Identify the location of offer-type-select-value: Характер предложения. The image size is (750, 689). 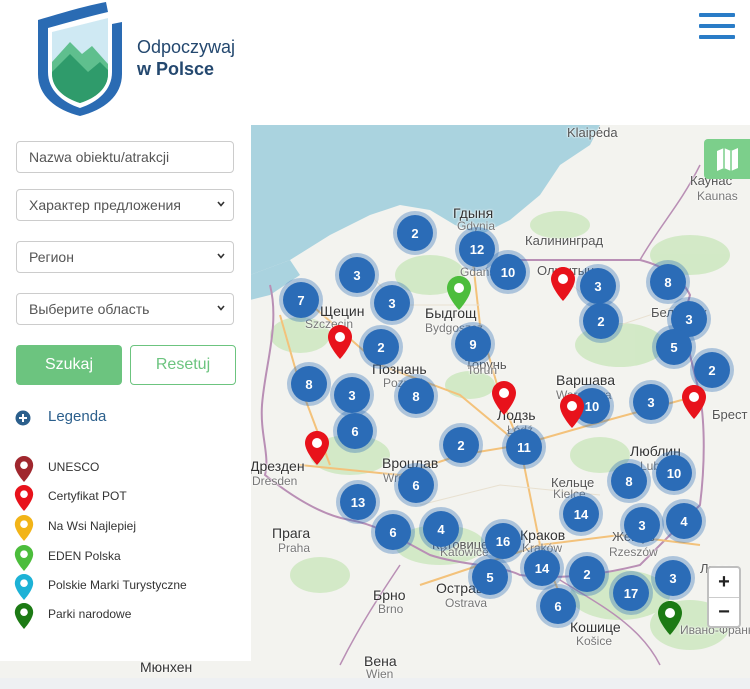
(105, 205).